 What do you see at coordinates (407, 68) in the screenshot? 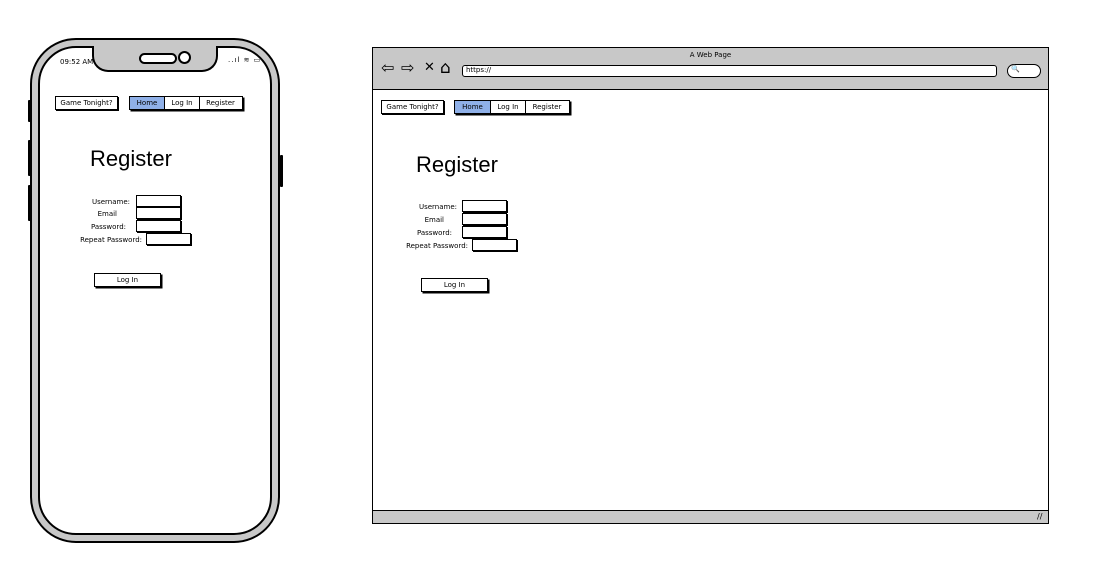
I see `forward-arrow-icon: ⇨` at bounding box center [407, 68].